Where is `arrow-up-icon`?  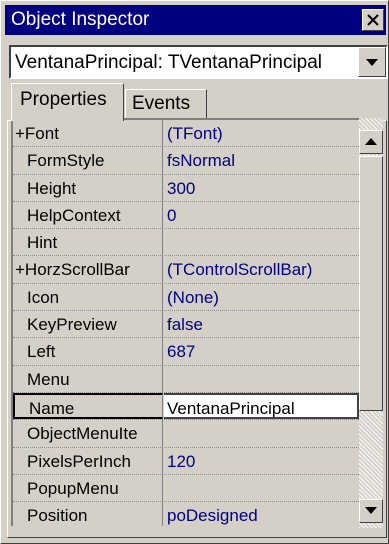 arrow-up-icon is located at coordinates (371, 141).